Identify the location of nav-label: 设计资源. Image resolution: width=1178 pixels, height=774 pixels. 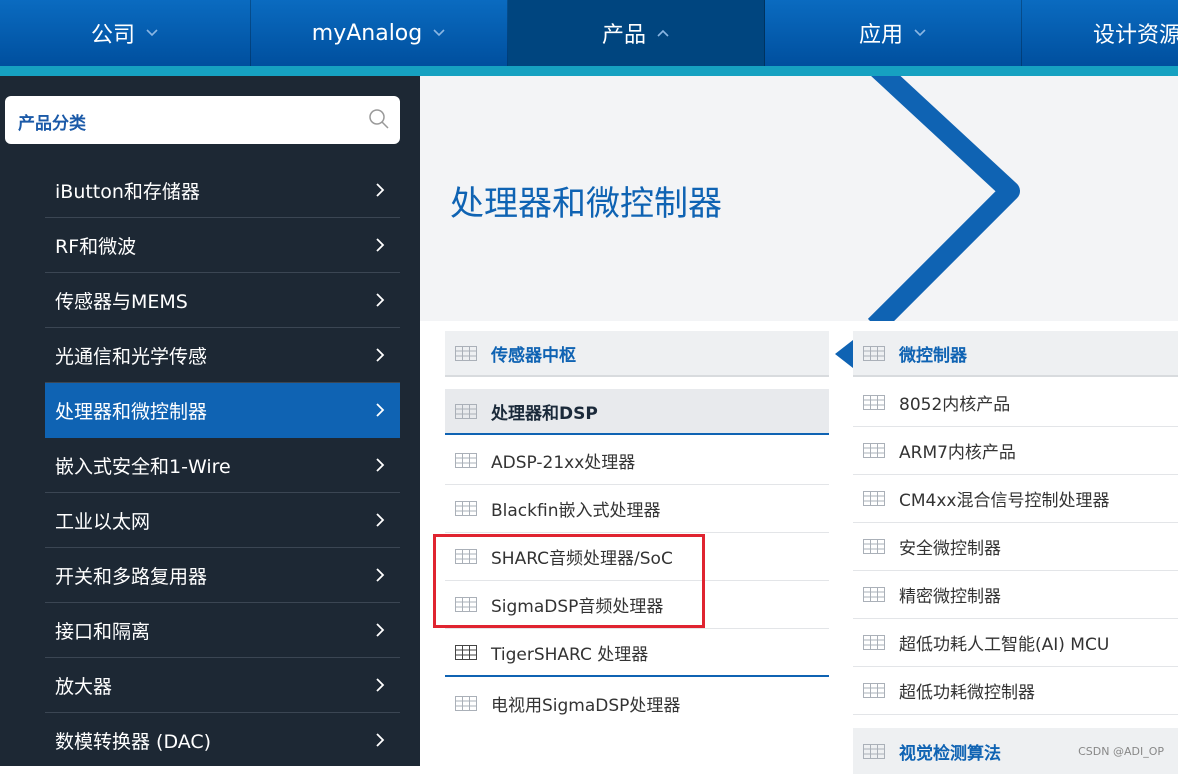
(1135, 35).